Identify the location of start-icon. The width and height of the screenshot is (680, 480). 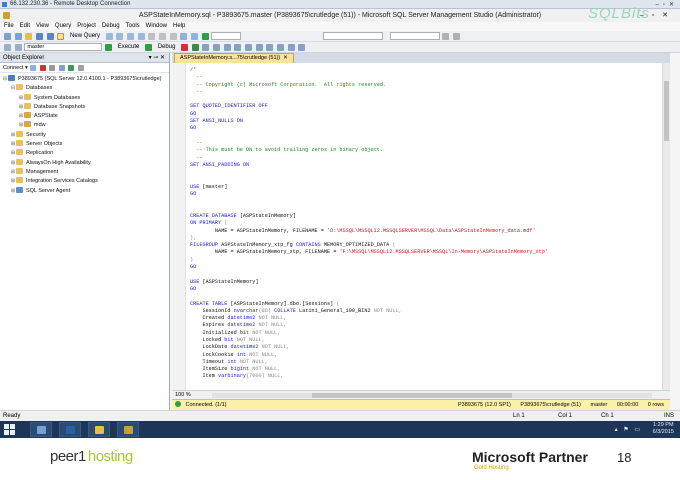
(205, 36).